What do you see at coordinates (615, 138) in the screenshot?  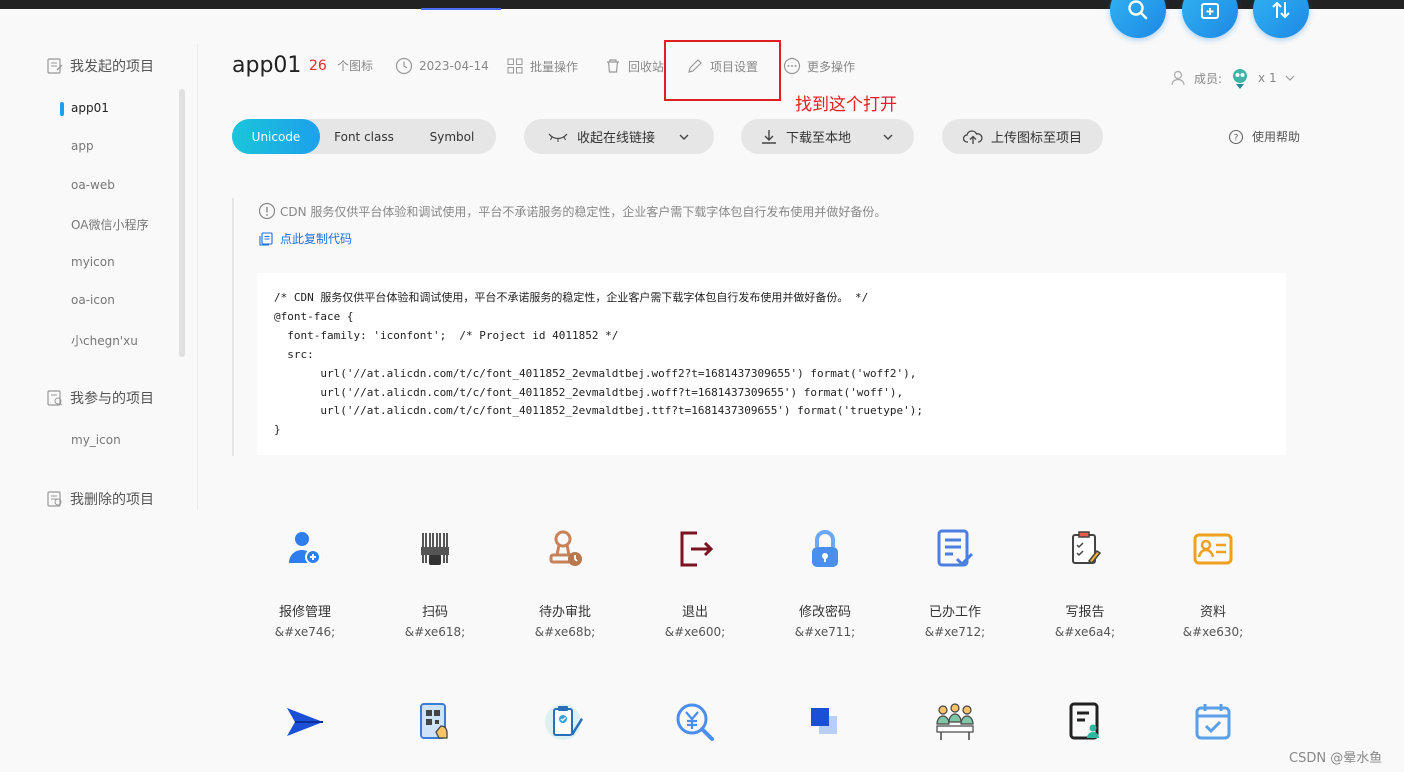 I see `collapse-online-link-label: 收起在线链接` at bounding box center [615, 138].